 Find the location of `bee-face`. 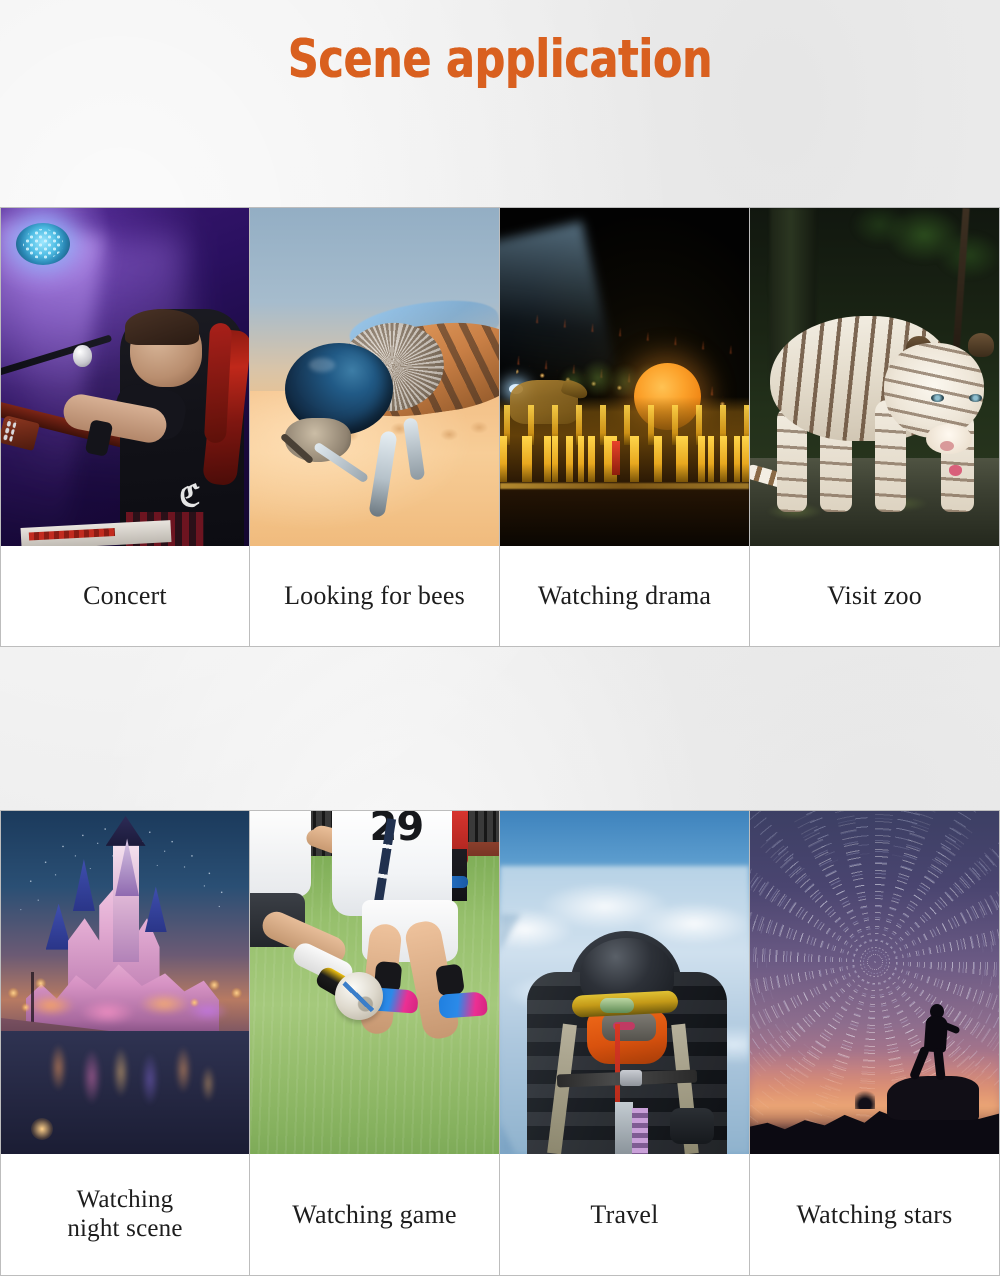

bee-face is located at coordinates (317, 439).